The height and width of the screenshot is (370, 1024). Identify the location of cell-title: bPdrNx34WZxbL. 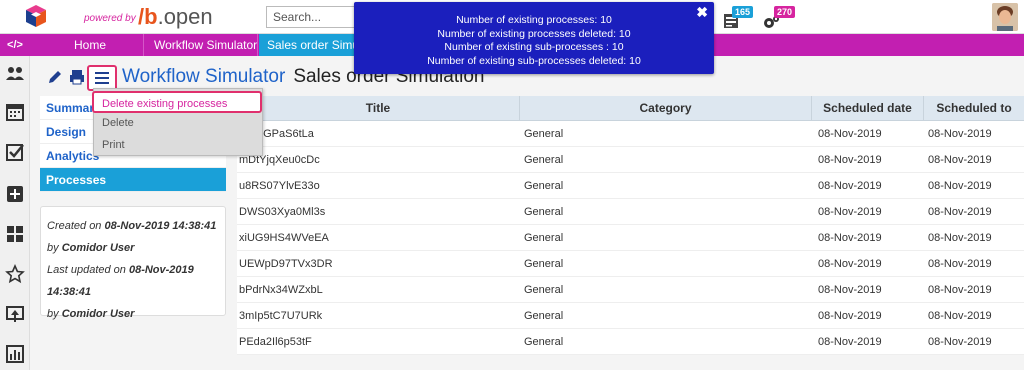
(380, 290).